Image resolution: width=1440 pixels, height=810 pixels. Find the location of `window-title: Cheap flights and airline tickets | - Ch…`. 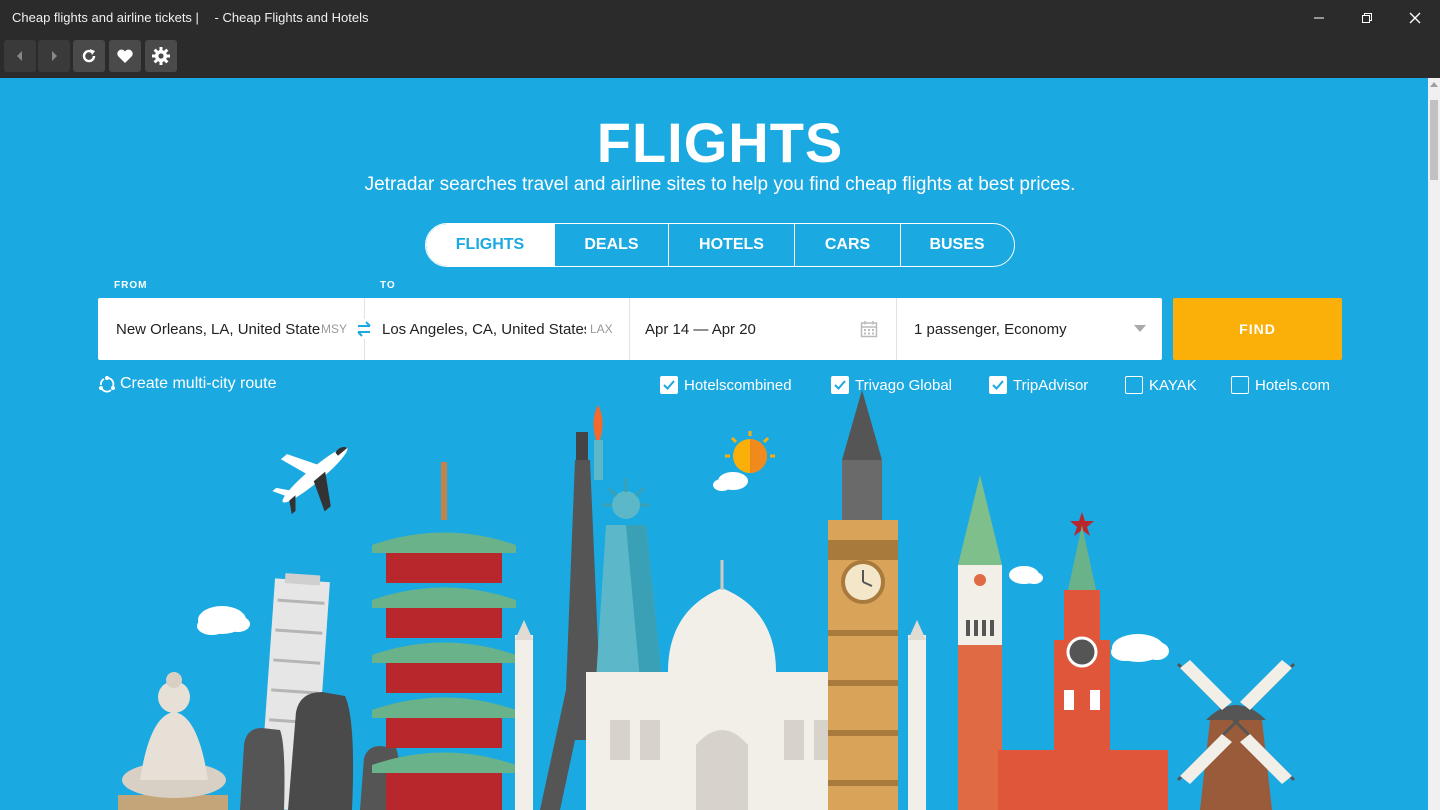

window-title: Cheap flights and airline tickets | - Ch… is located at coordinates (190, 17).